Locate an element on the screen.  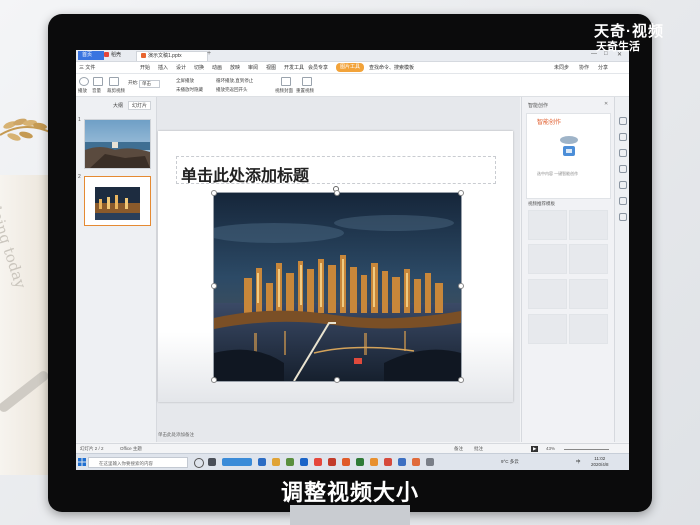
menu-picture-tools: 图片工具 is located at coordinates (350, 67).